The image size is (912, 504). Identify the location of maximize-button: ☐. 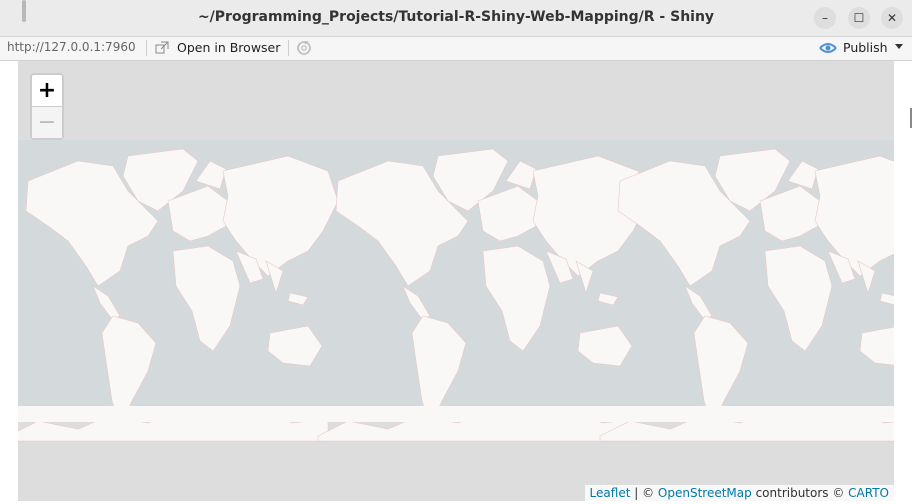
(859, 18).